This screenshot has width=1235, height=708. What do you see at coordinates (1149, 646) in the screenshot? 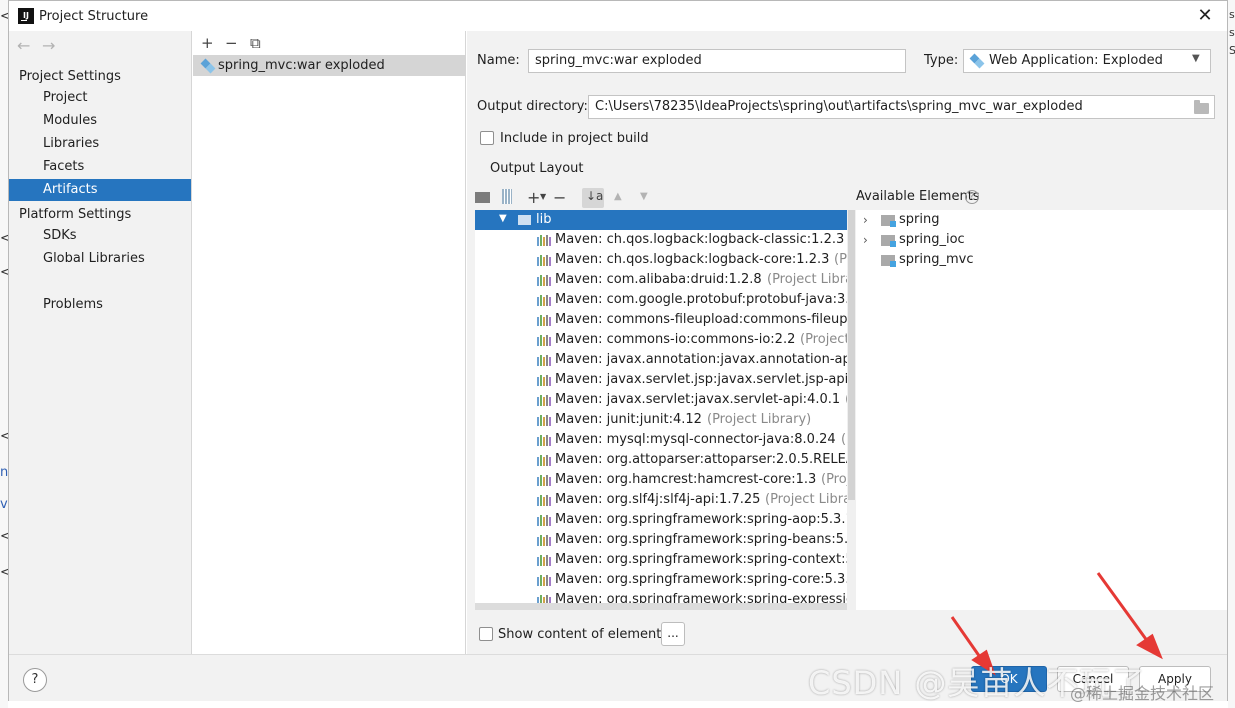
I see `arrow-head-icon` at bounding box center [1149, 646].